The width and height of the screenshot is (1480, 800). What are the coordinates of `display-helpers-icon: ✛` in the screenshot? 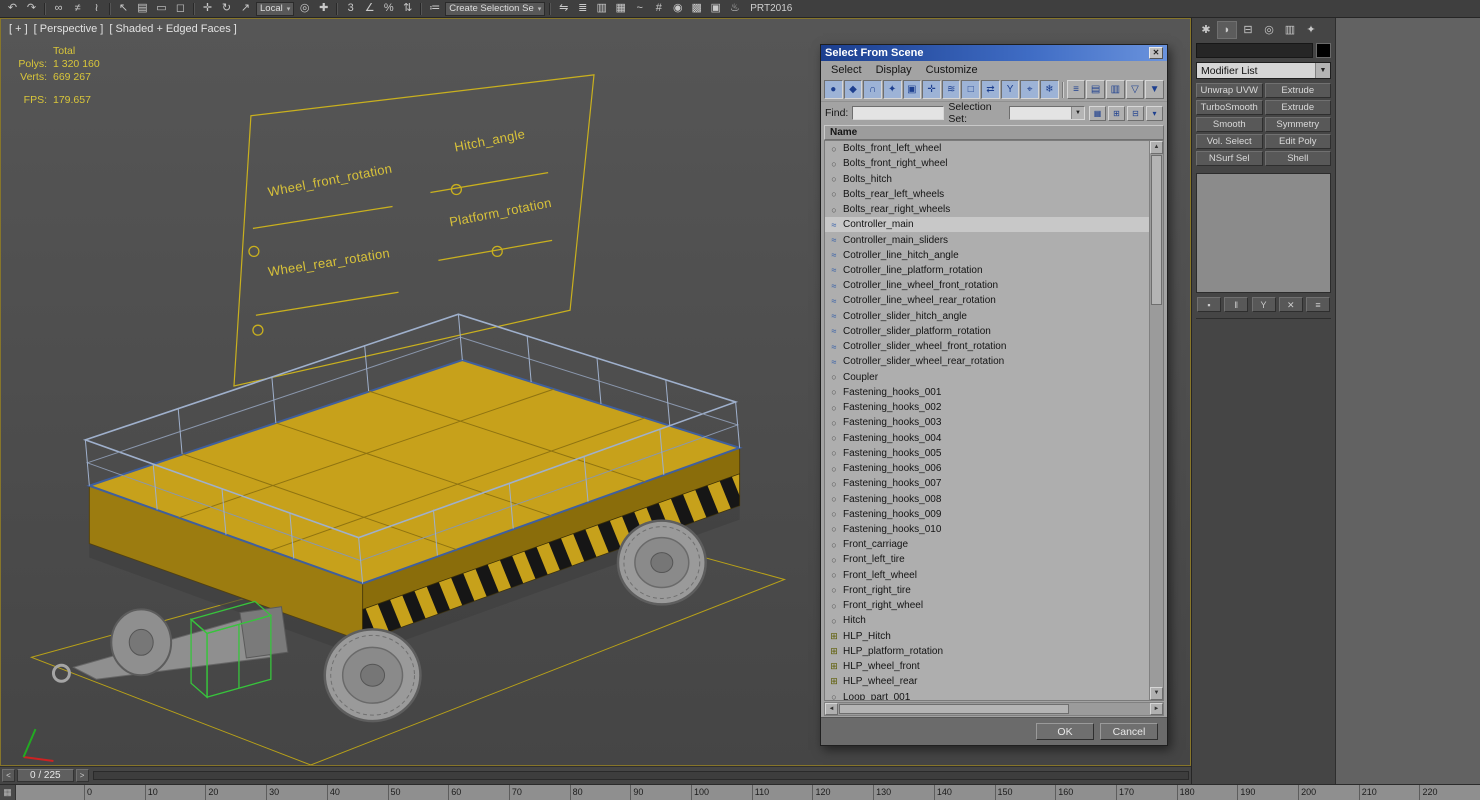 It's located at (931, 89).